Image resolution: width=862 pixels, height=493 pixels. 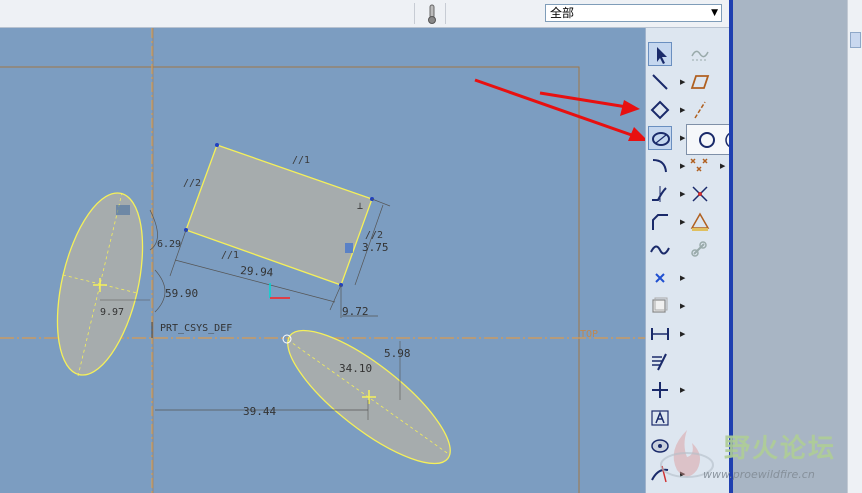 I want to click on modify-dimension-icon, so click(x=660, y=362).